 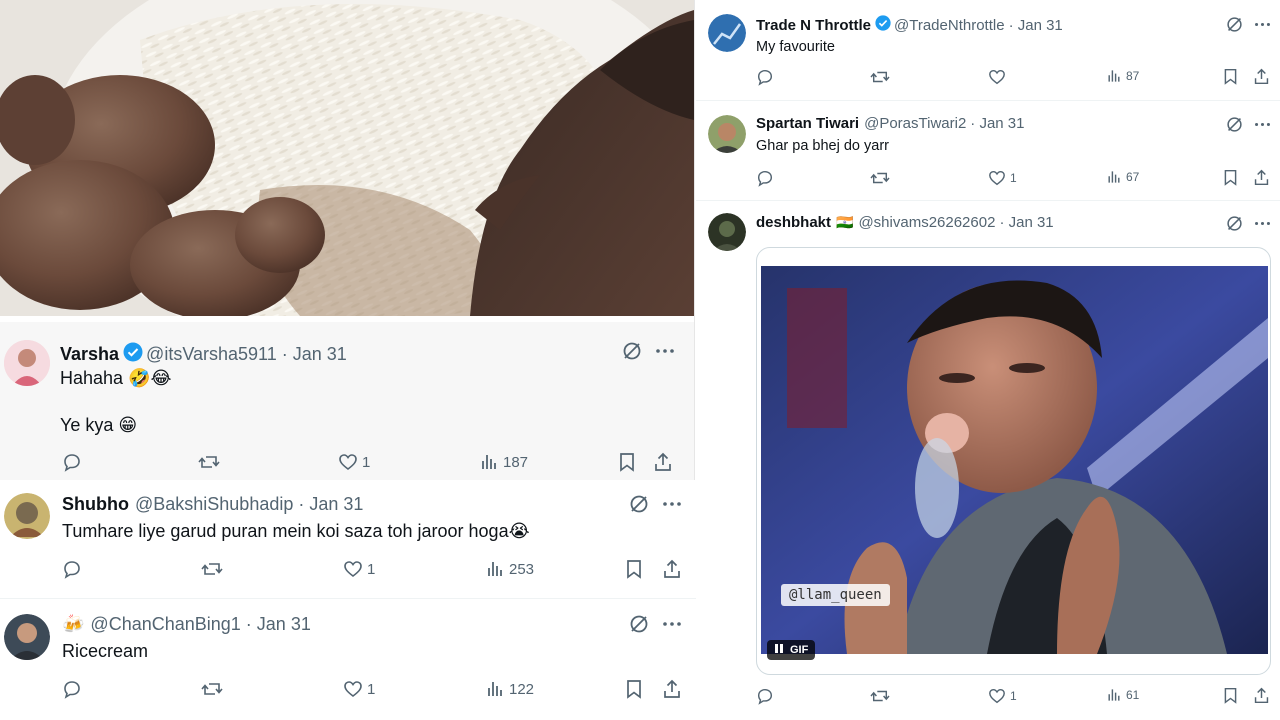 What do you see at coordinates (353, 569) in the screenshot?
I see `like-icon` at bounding box center [353, 569].